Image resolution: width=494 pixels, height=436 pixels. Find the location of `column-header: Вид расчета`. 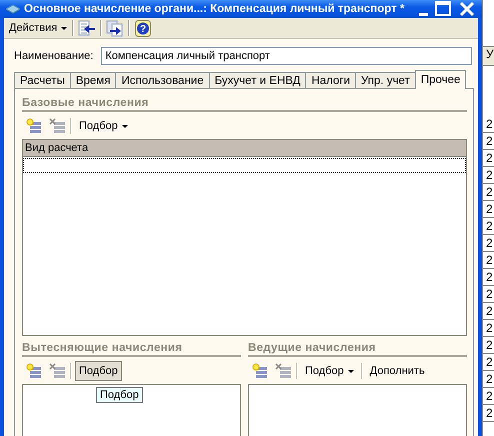

column-header: Вид расчета is located at coordinates (244, 148).